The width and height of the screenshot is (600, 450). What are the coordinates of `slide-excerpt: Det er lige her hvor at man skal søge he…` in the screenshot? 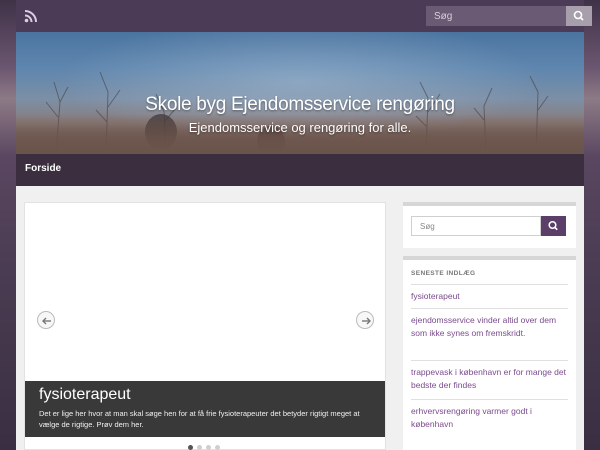 It's located at (199, 419).